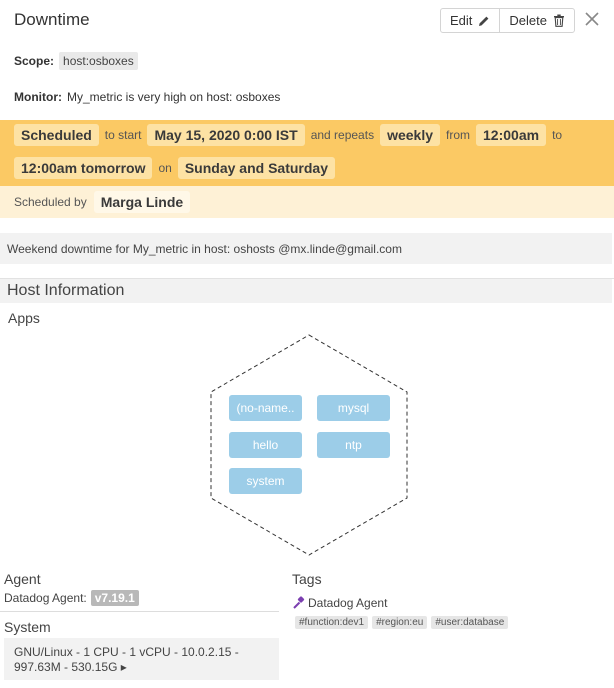  I want to click on tag-source-label: Datadog Agent, so click(348, 603).